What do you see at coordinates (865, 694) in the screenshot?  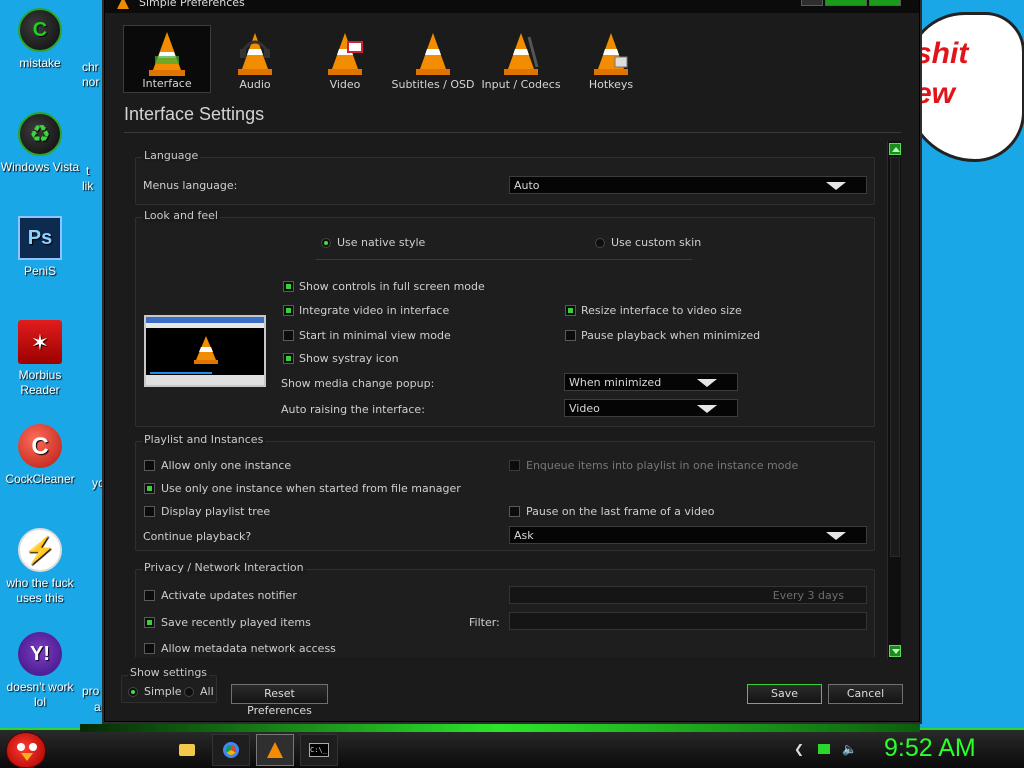 I see `cancel-button: Cancel` at bounding box center [865, 694].